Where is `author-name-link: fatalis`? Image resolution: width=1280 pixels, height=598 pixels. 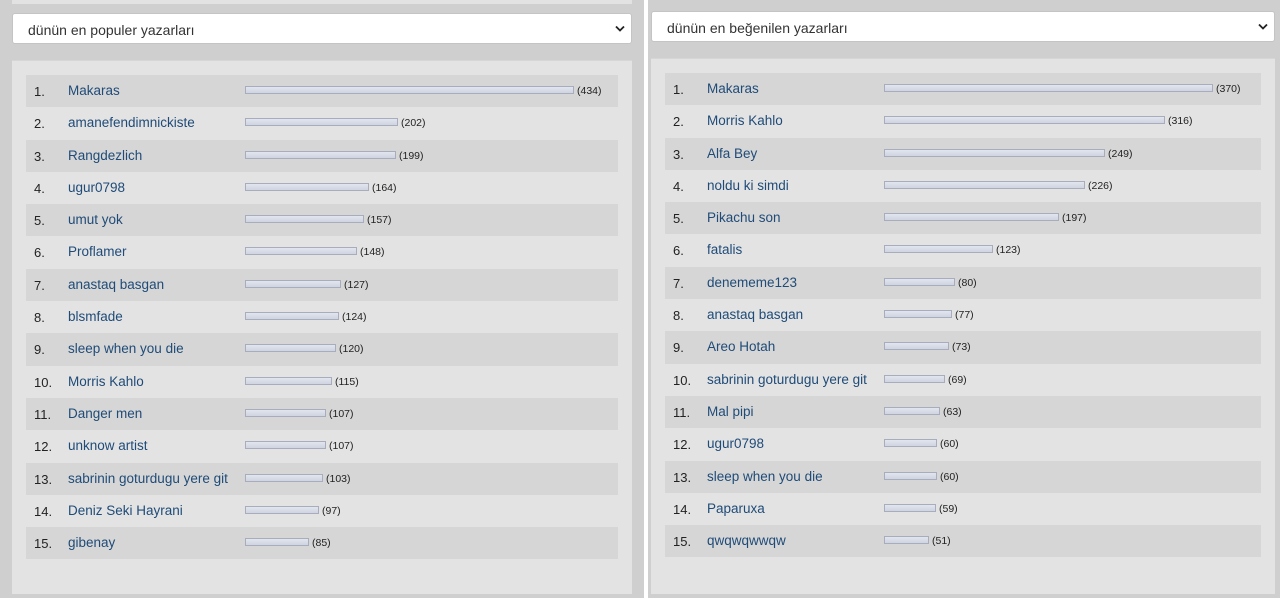 author-name-link: fatalis is located at coordinates (724, 249).